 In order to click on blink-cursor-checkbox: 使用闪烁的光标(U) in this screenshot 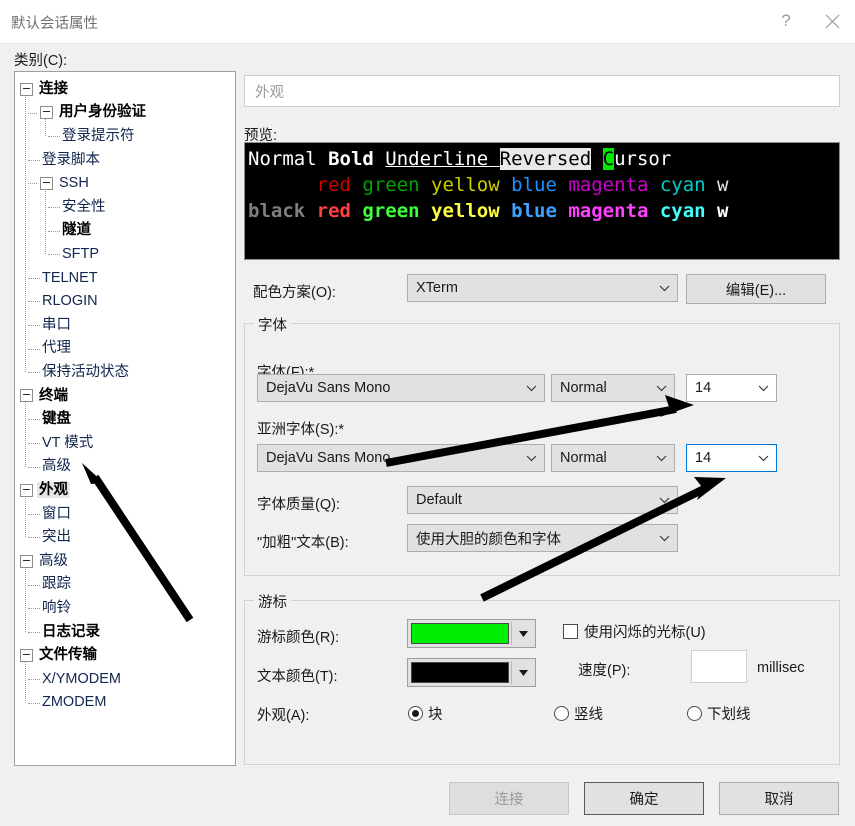, I will do `click(634, 631)`.